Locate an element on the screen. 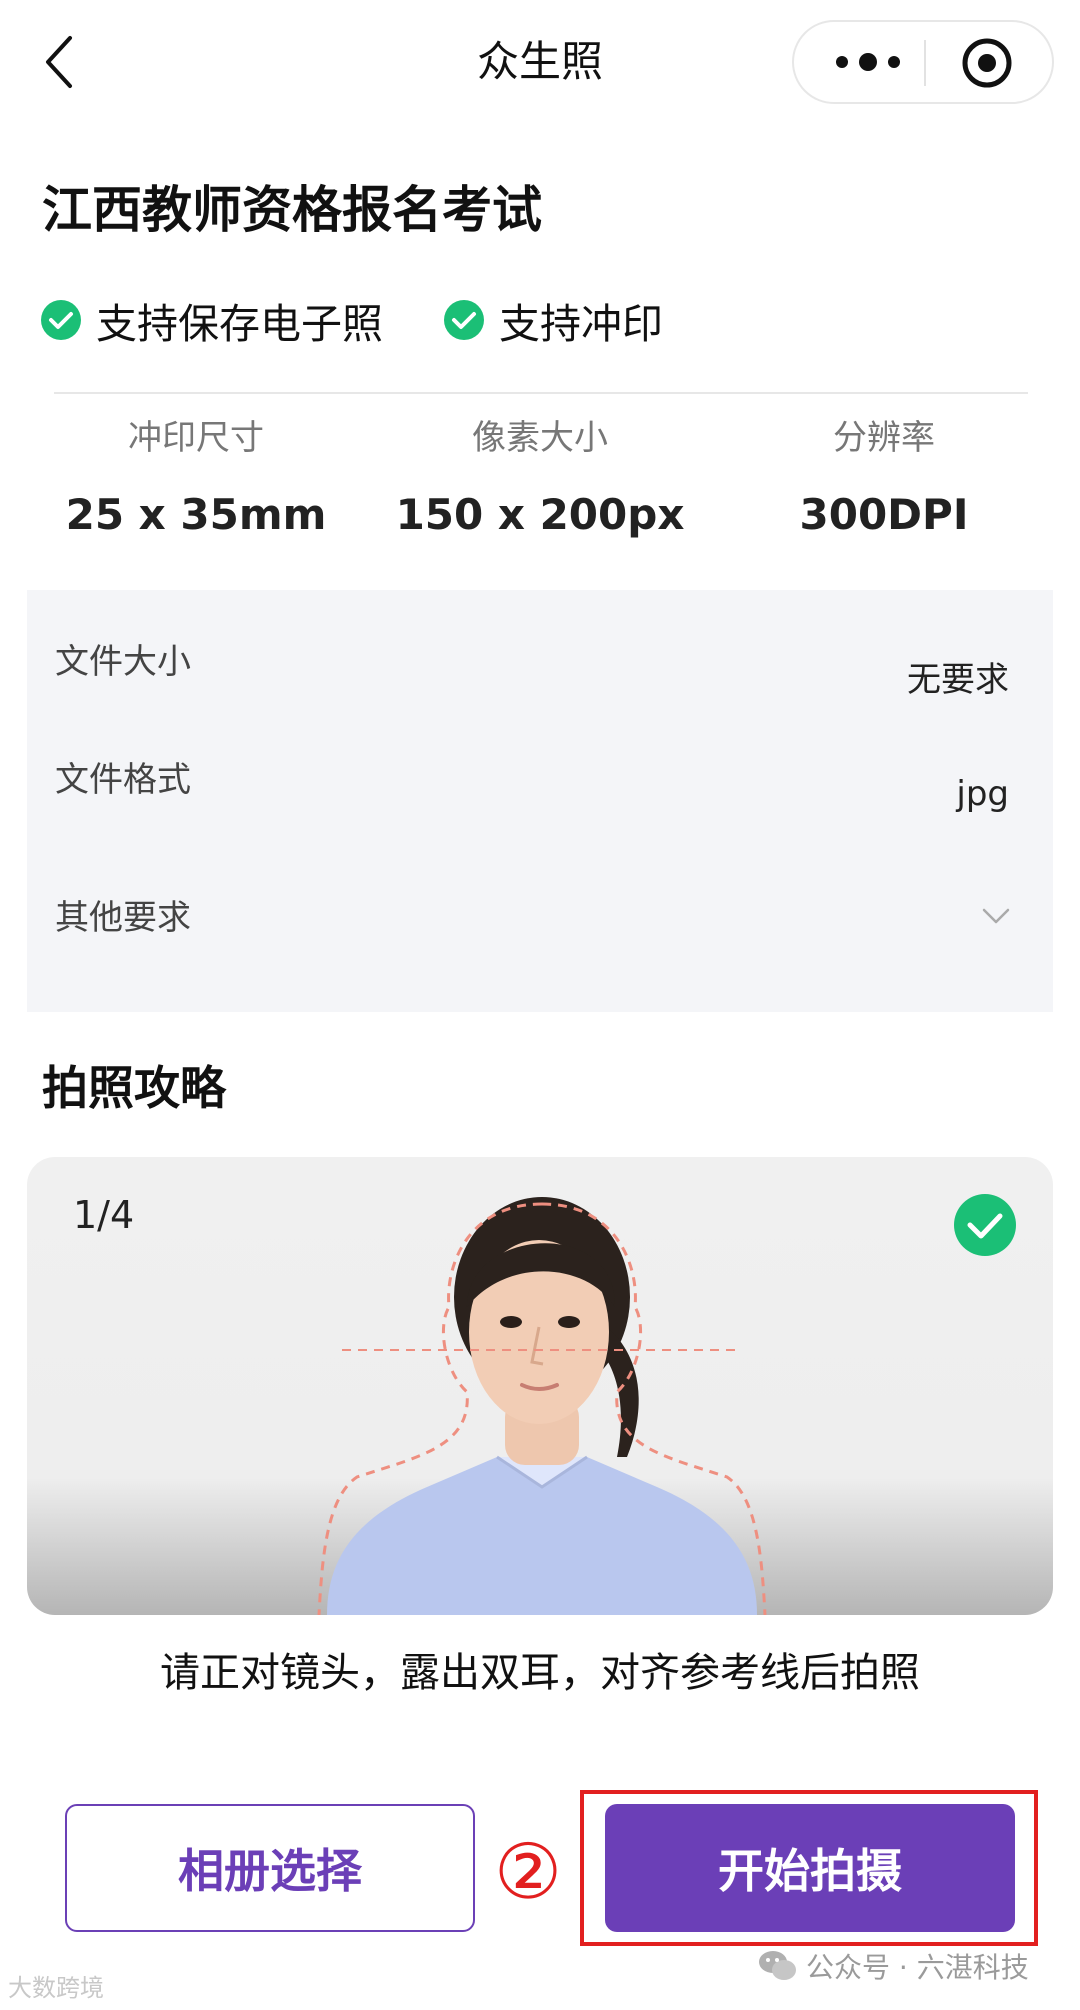 Image resolution: width=1080 pixels, height=2010 pixels. close-mini-program-icon is located at coordinates (987, 63).